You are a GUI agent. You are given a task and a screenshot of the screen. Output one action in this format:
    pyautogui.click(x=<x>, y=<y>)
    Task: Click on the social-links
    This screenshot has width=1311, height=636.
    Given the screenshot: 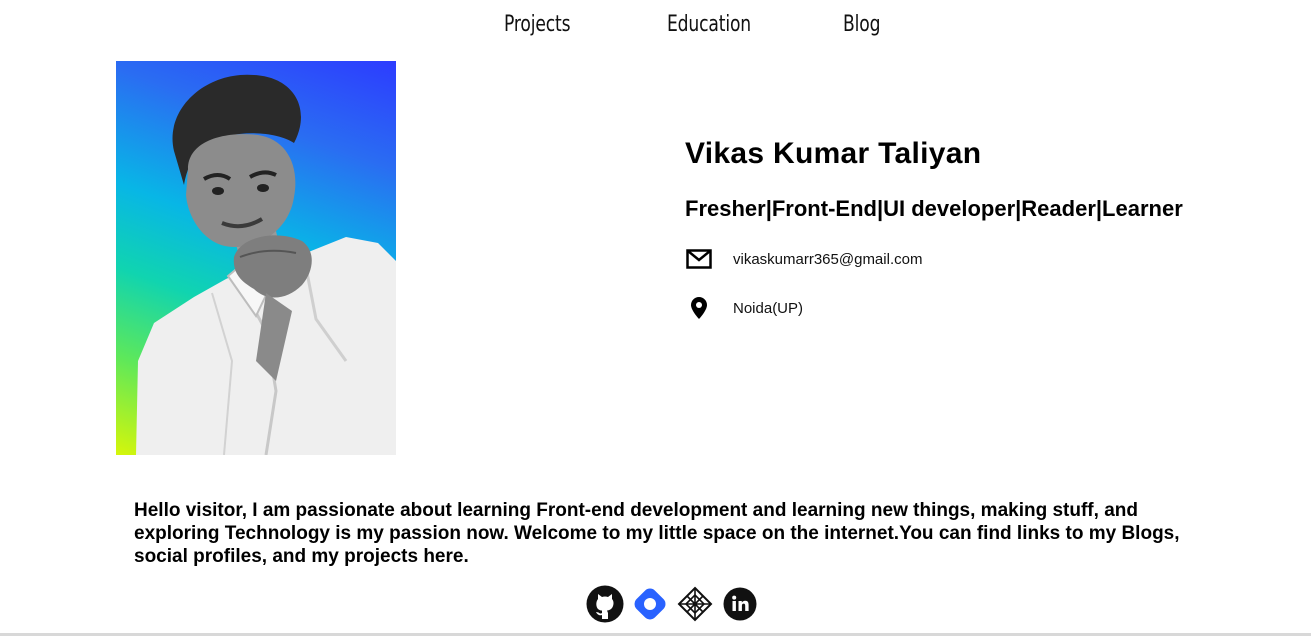 What is the action you would take?
    pyautogui.click(x=676, y=604)
    